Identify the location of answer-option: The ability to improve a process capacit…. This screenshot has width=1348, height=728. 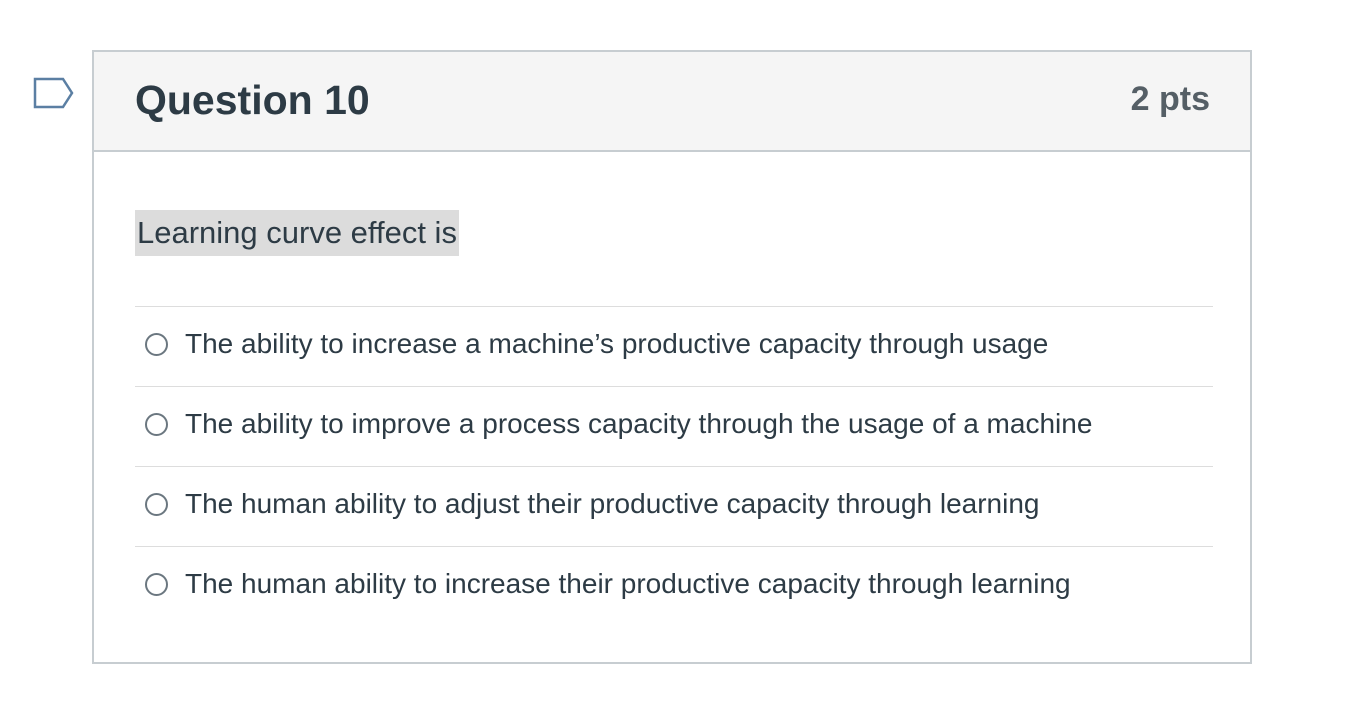
(674, 426).